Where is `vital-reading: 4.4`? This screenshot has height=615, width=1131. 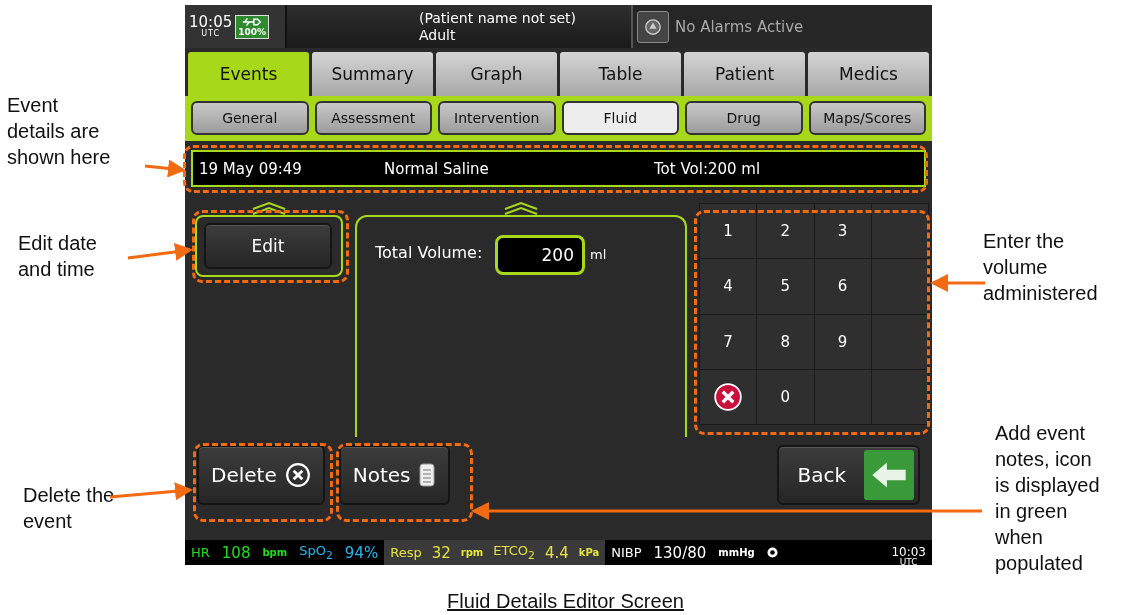
vital-reading: 4.4 is located at coordinates (556, 552).